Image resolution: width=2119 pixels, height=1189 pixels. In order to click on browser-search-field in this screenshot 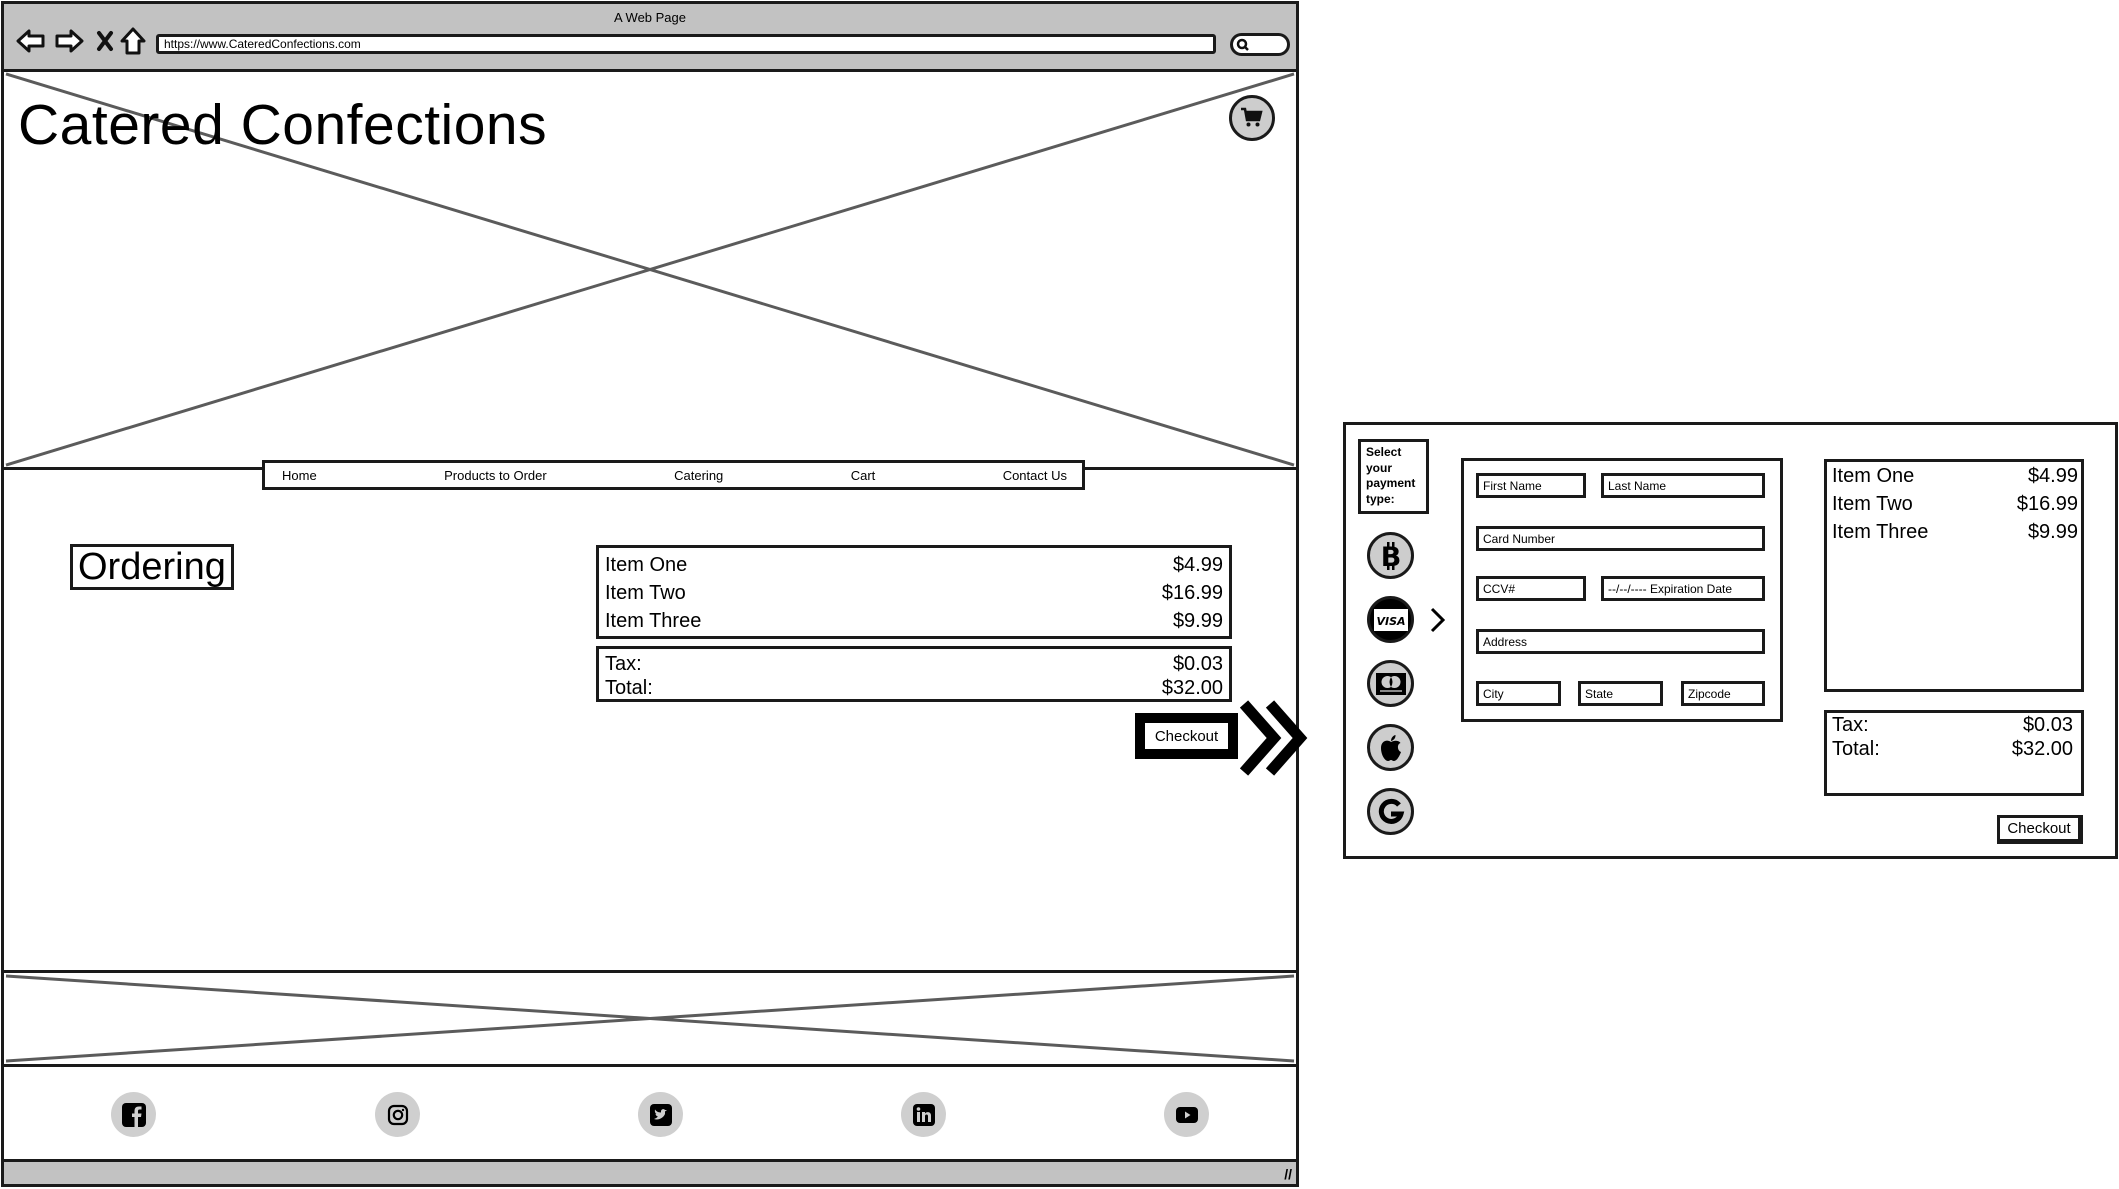, I will do `click(1260, 44)`.